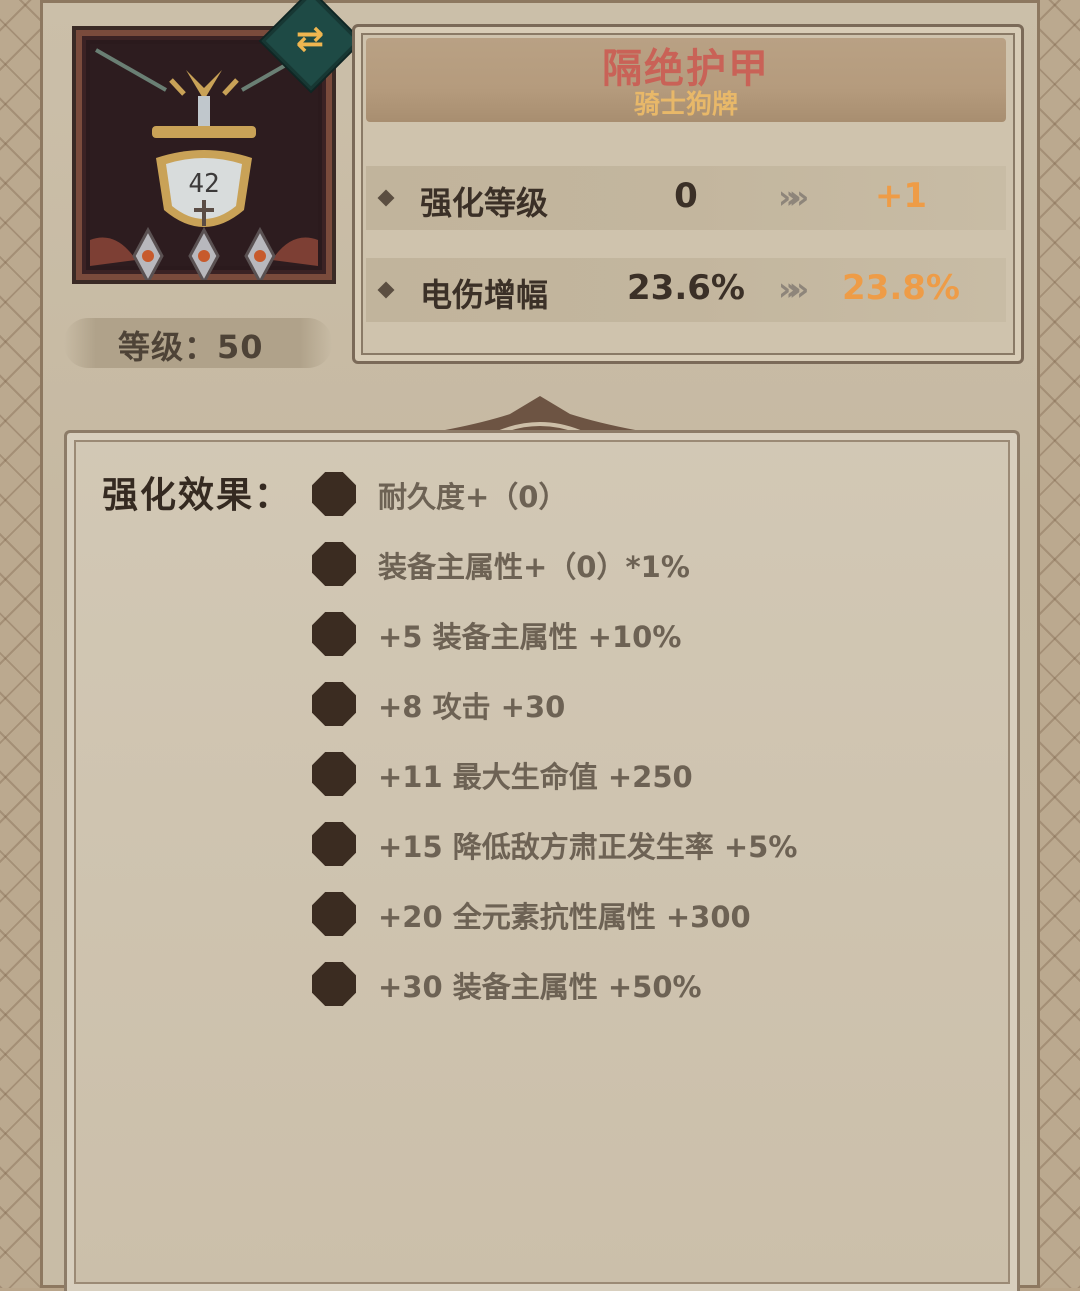 This screenshot has height=1291, width=1080. I want to click on effect-text: 装备主属性+（0）*1%, so click(534, 567).